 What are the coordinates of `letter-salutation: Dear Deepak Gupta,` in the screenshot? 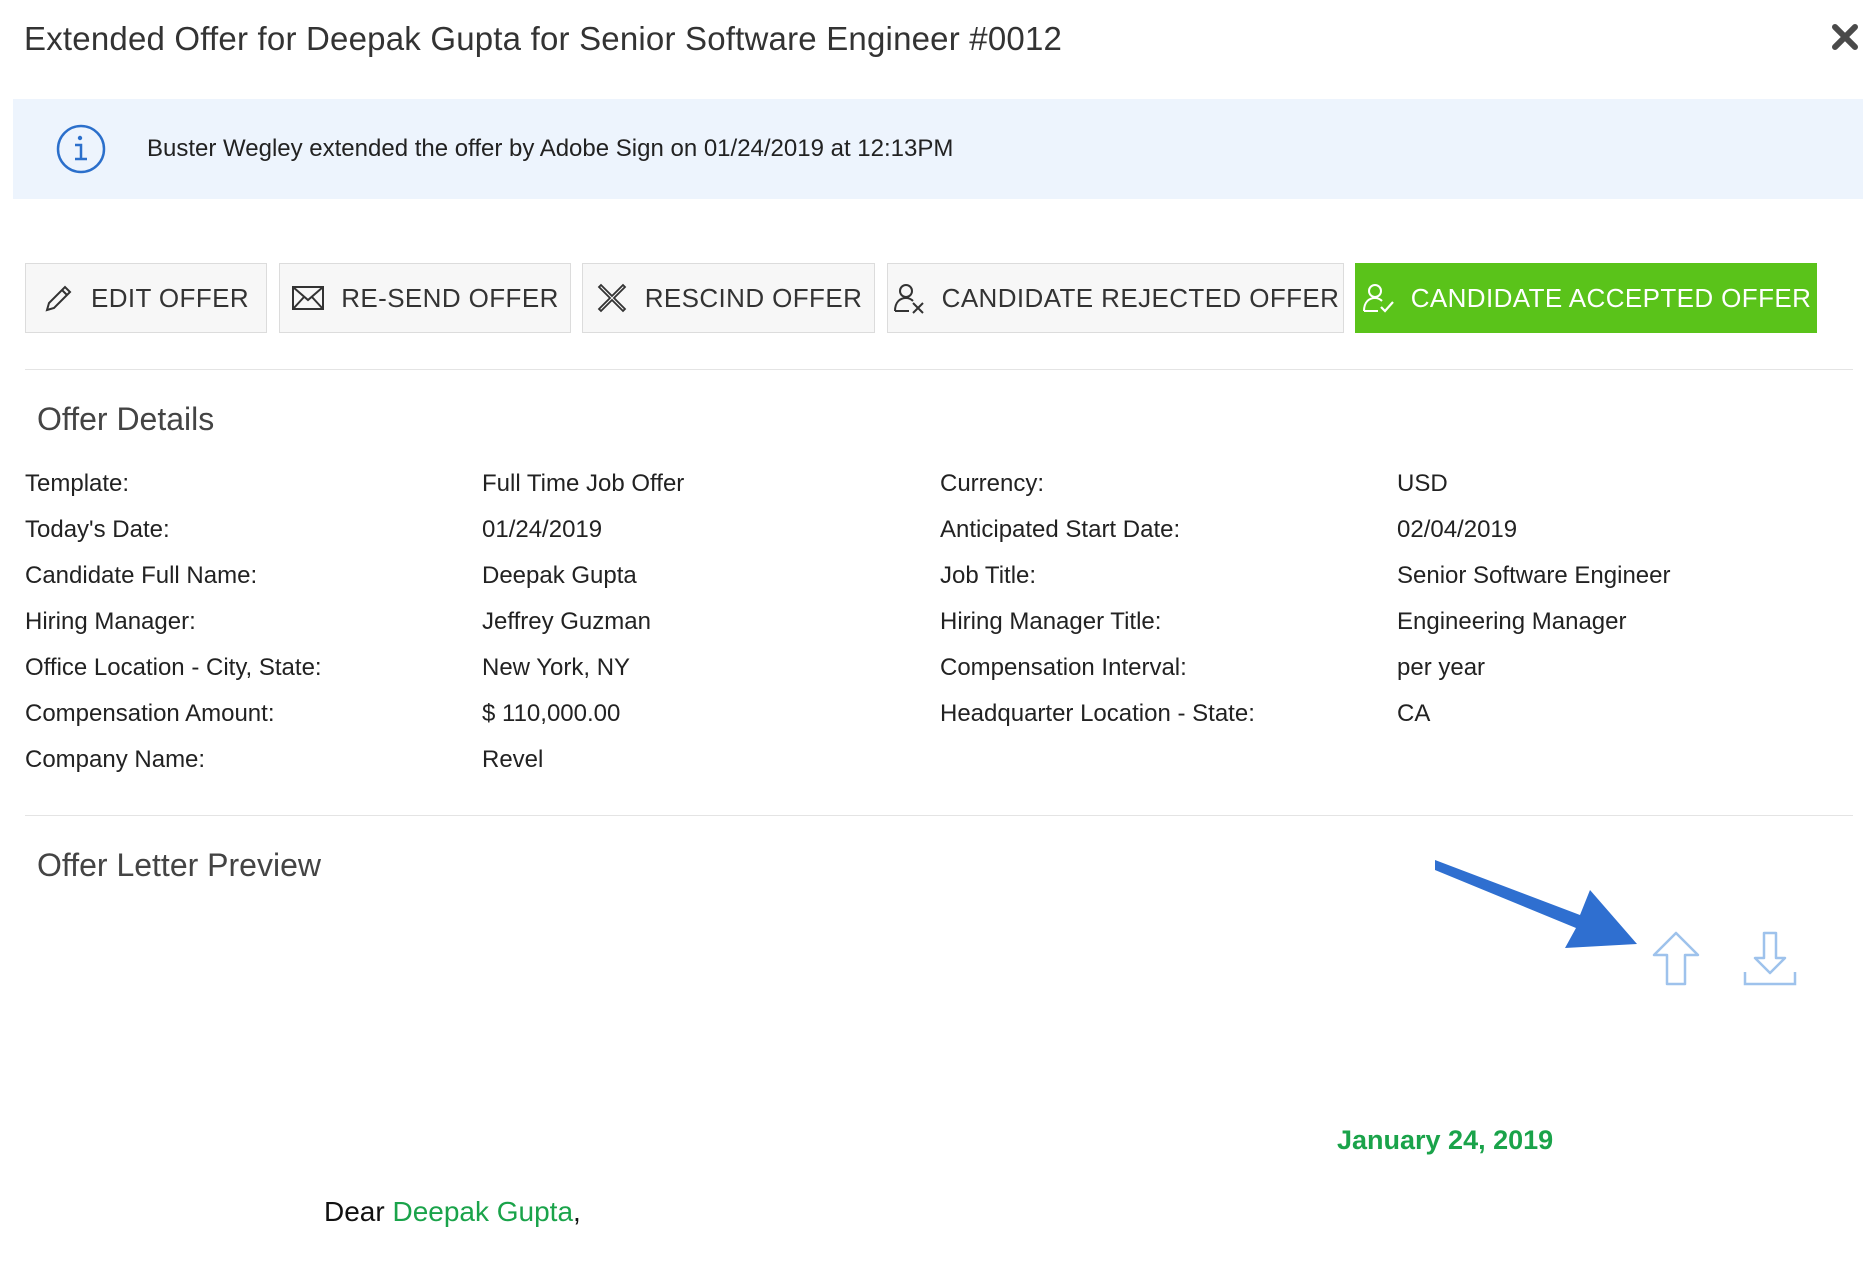 It's located at (452, 1212).